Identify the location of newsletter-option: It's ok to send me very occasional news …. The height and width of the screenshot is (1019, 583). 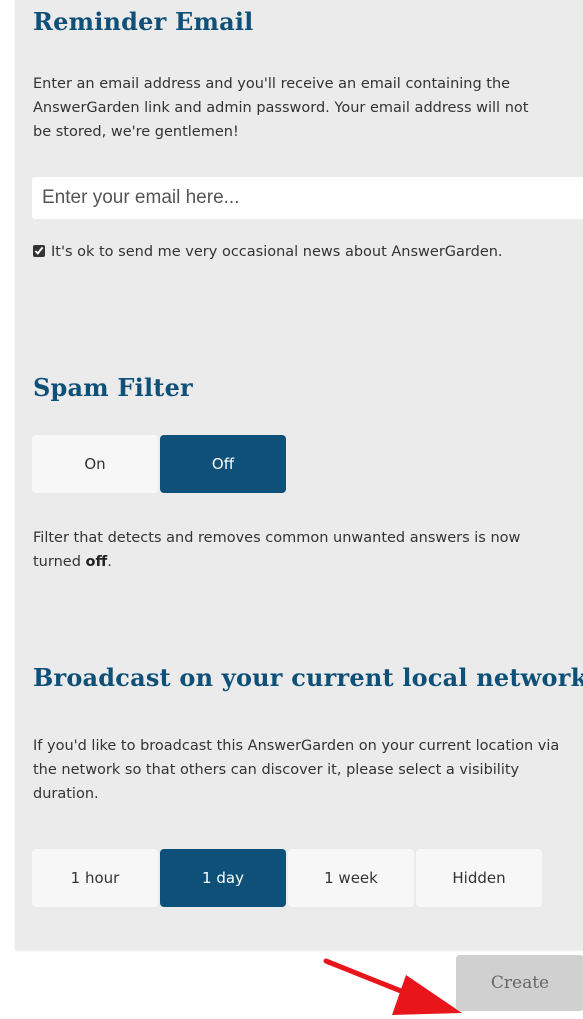
(278, 252).